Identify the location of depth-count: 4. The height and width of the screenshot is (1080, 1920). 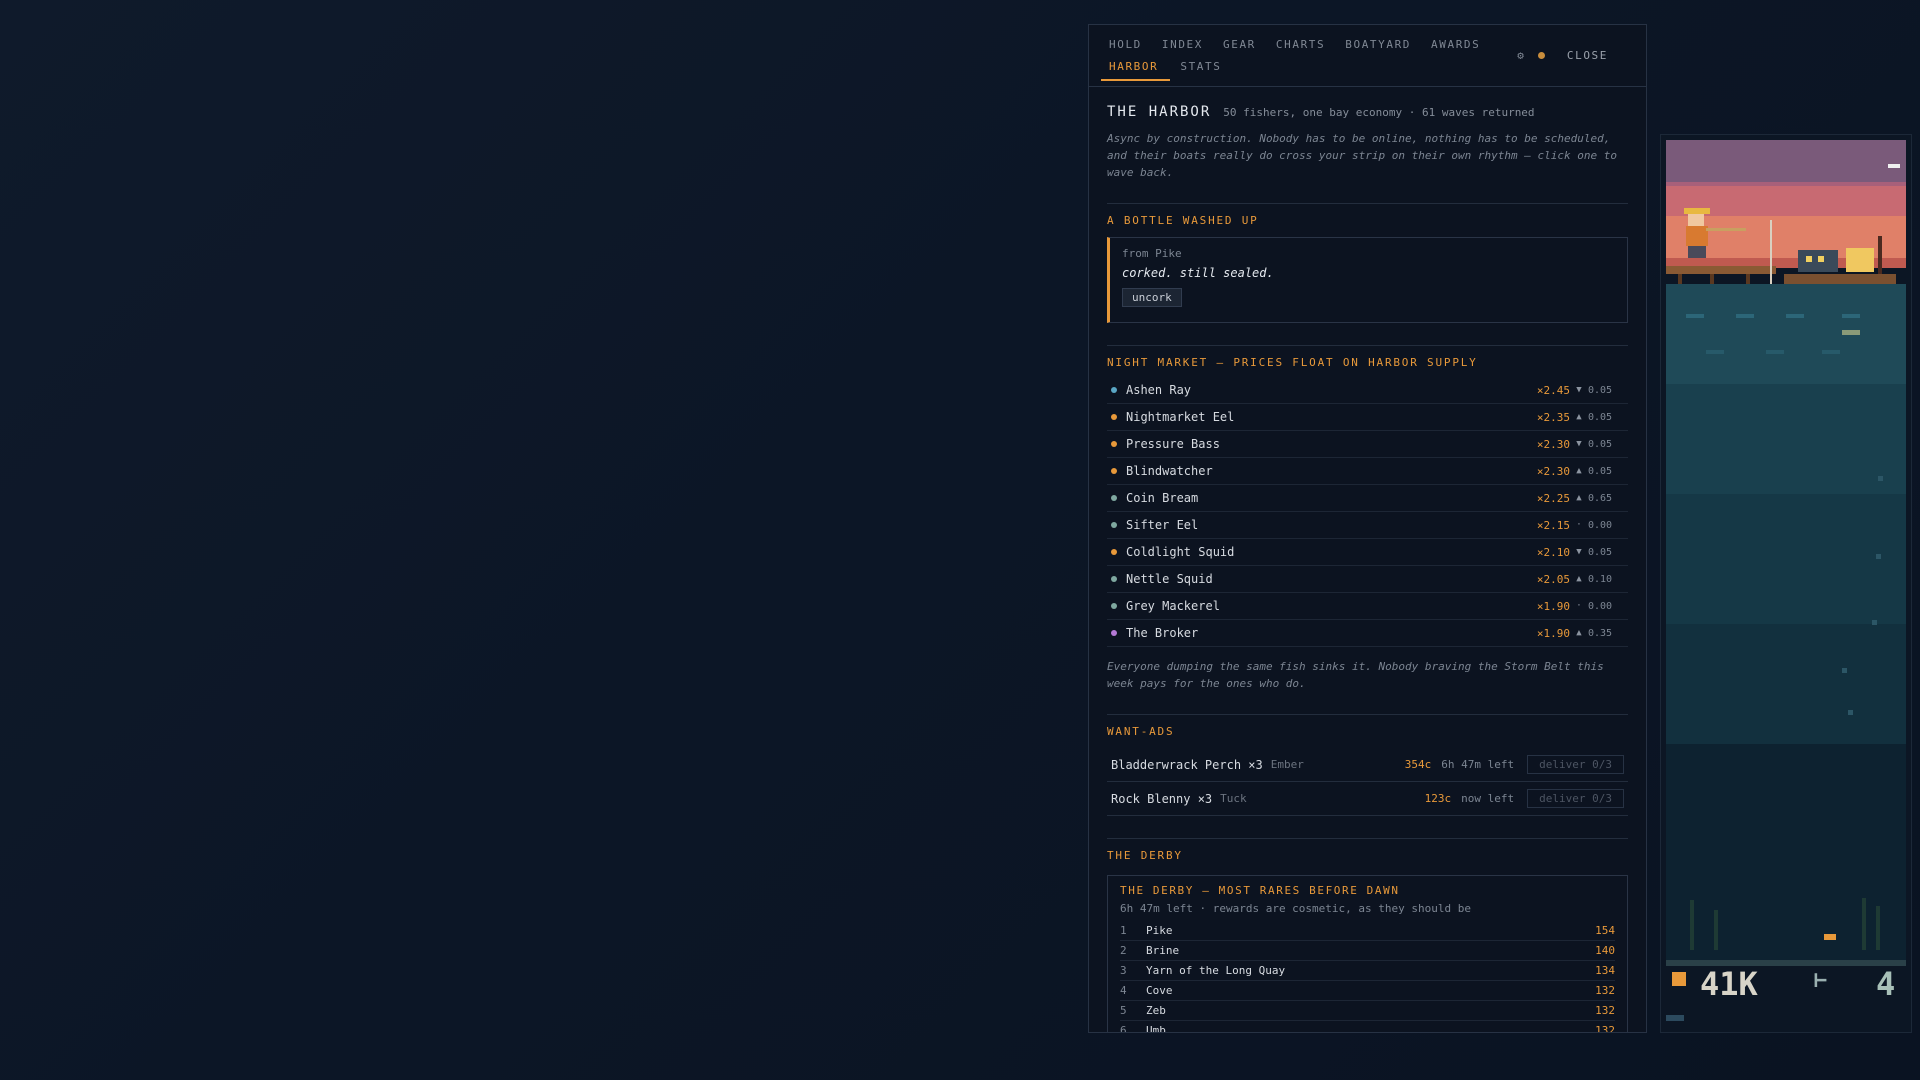
(1886, 984).